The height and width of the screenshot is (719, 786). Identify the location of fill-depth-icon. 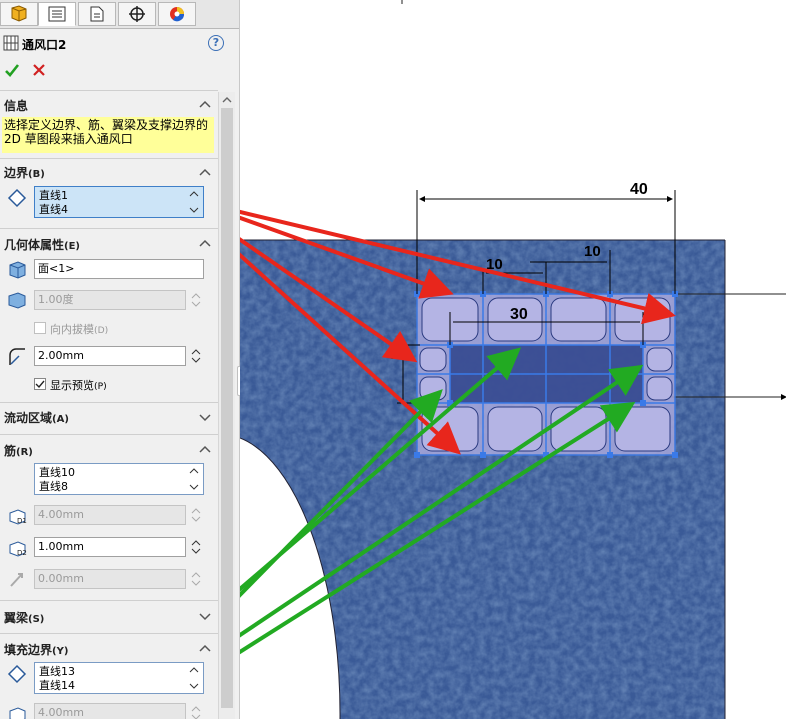
(17, 713).